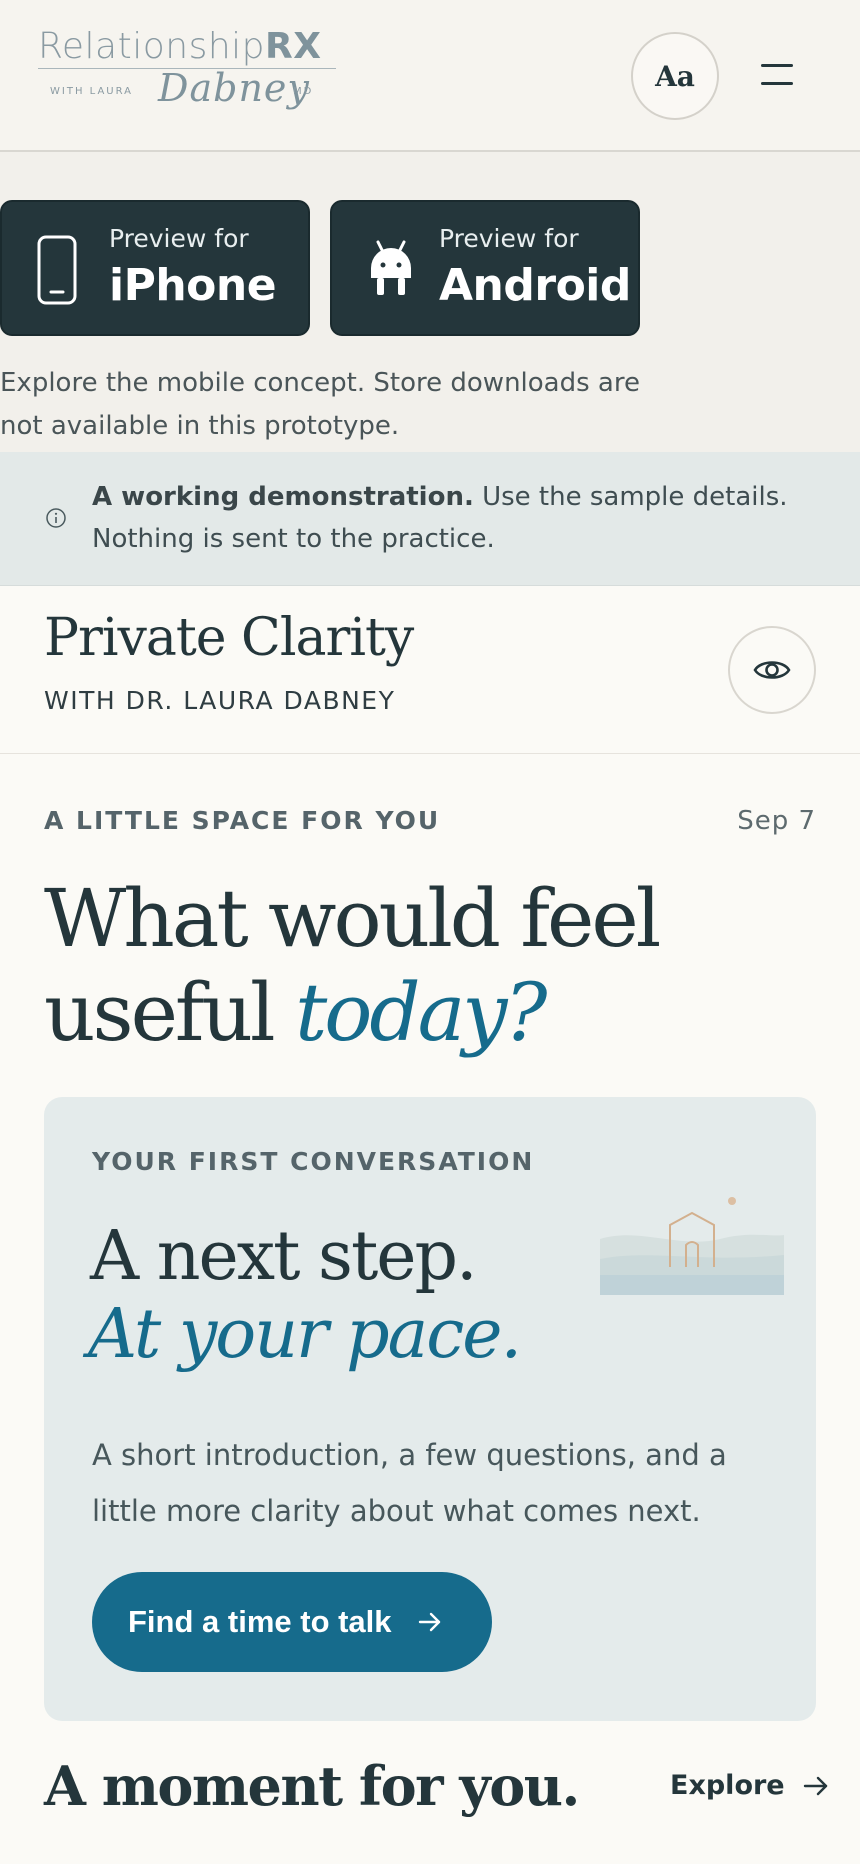 The width and height of the screenshot is (860, 1864). Describe the element at coordinates (56, 518) in the screenshot. I see `info-icon` at that location.